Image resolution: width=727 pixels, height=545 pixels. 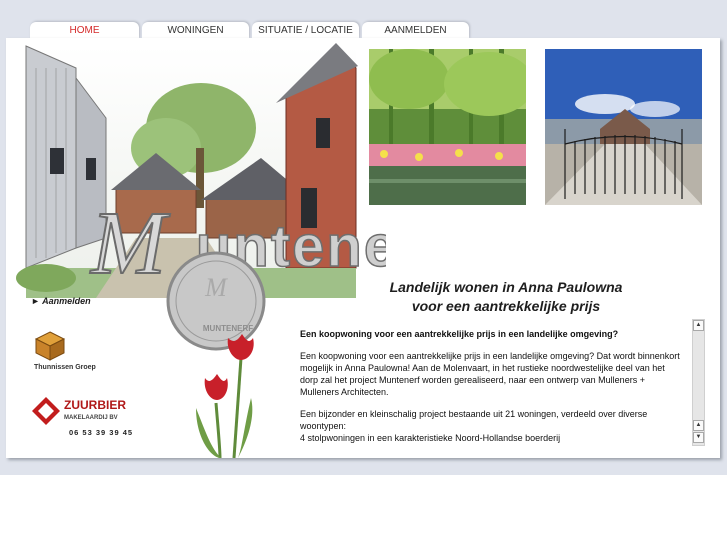 What do you see at coordinates (130, 243) in the screenshot?
I see `muntenerf-logo-m: M` at bounding box center [130, 243].